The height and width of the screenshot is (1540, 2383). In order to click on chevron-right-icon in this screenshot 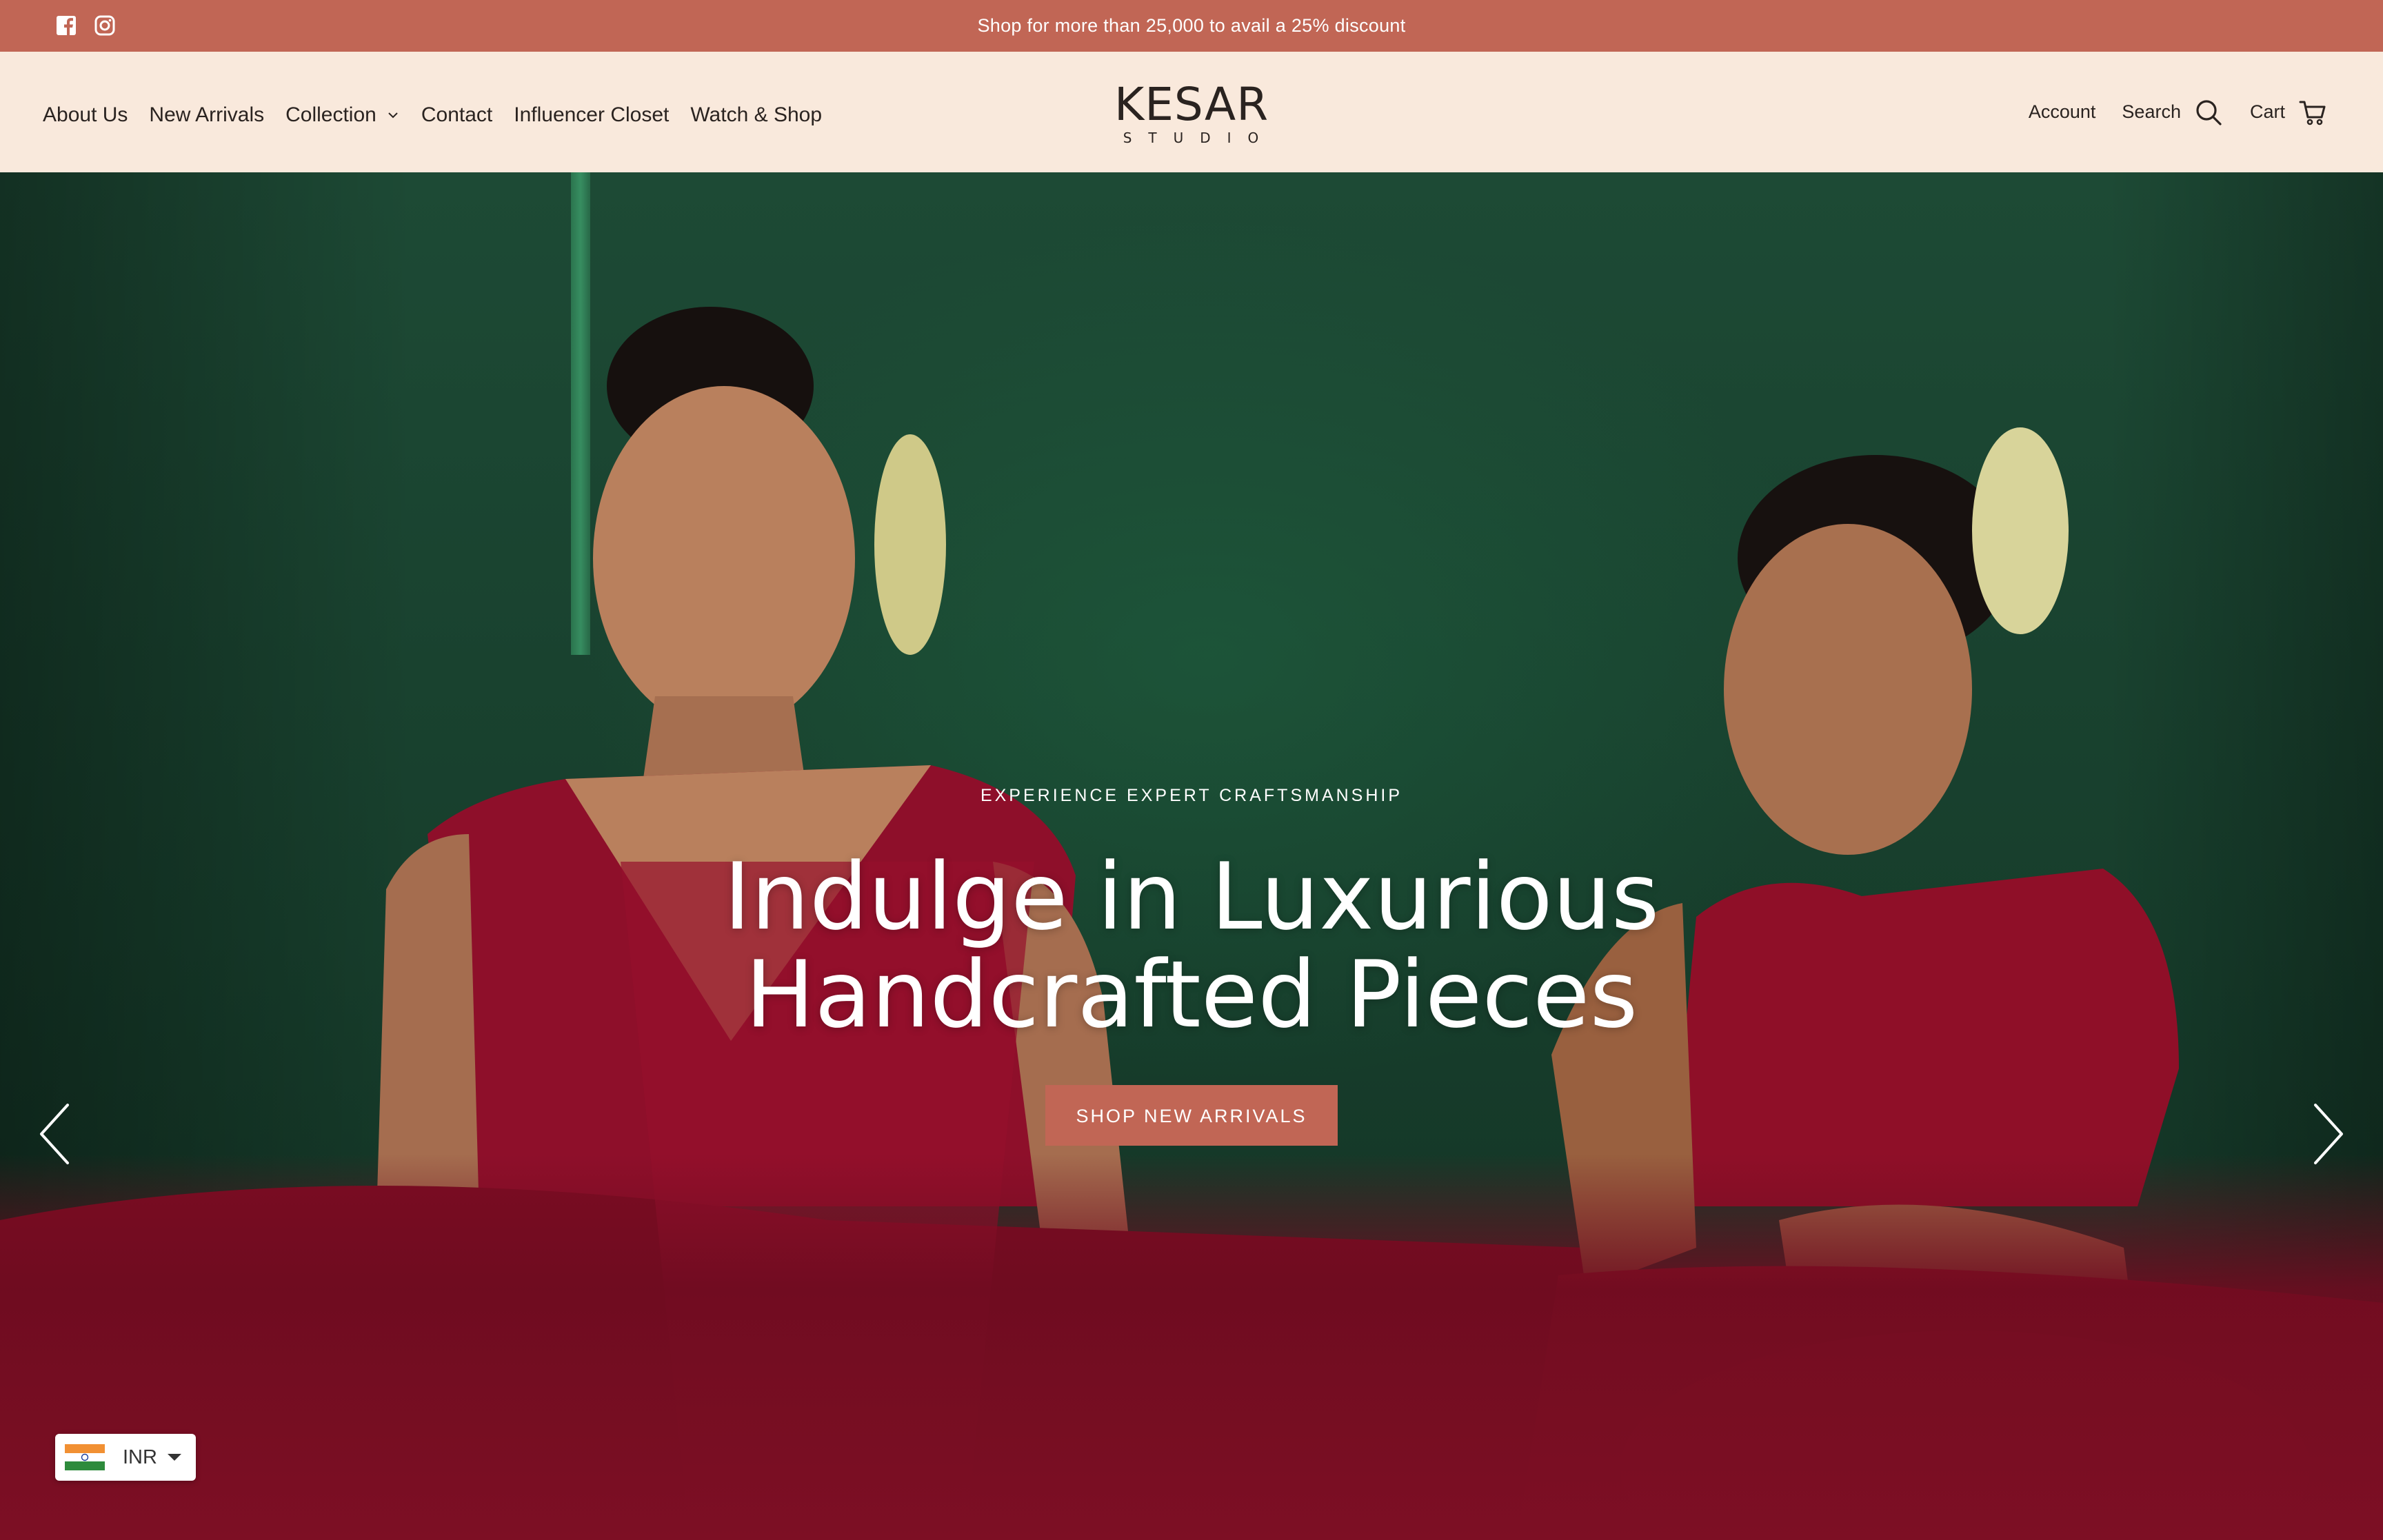, I will do `click(2328, 1134)`.